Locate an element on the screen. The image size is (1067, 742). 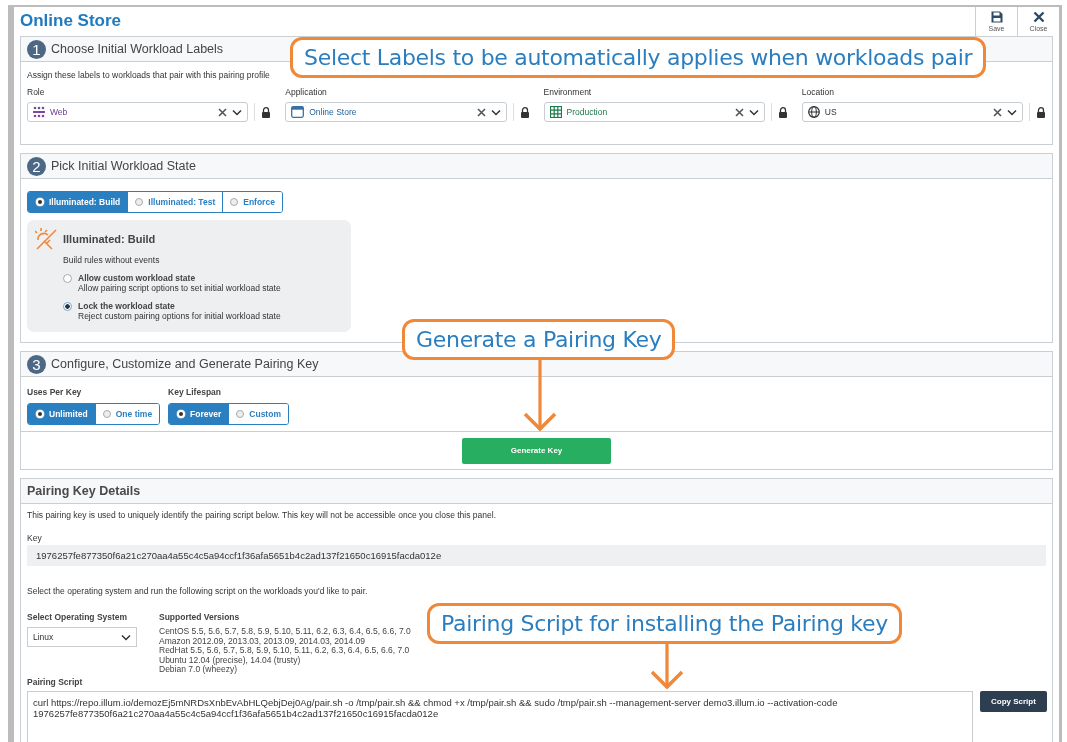
panel-title: Pick Initial Workload State is located at coordinates (123, 166).